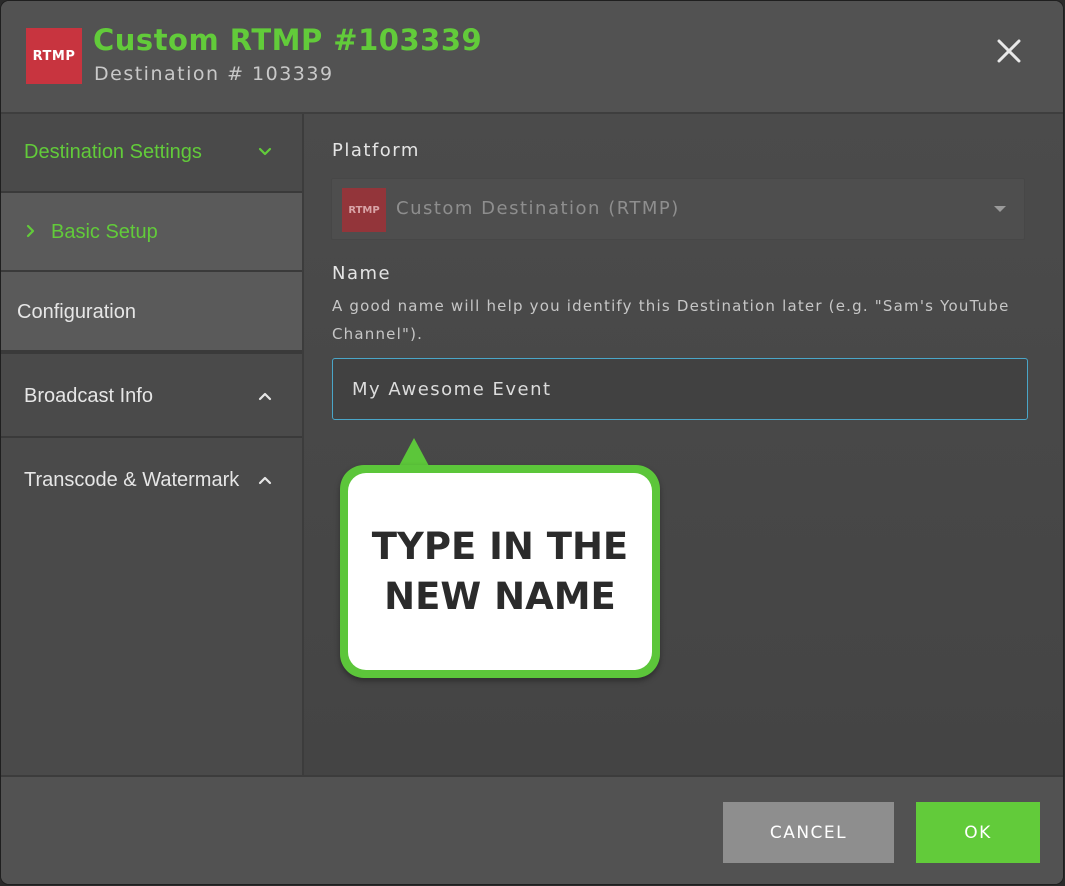 Image resolution: width=1065 pixels, height=886 pixels. I want to click on callout-inner: TYPE IN THE NEW NAME, so click(500, 571).